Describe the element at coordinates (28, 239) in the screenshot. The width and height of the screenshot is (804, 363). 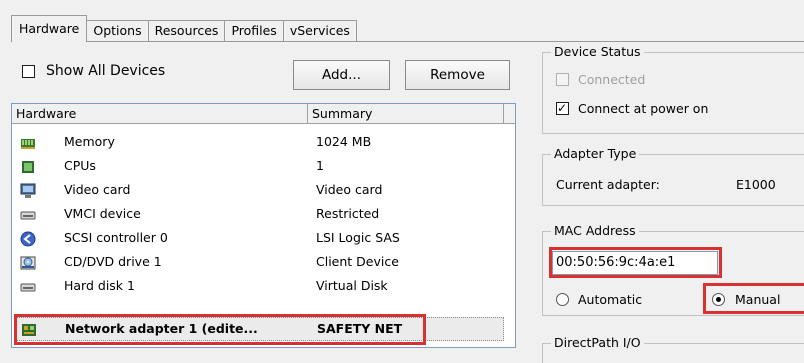
I see `scsi-controller-icon` at that location.